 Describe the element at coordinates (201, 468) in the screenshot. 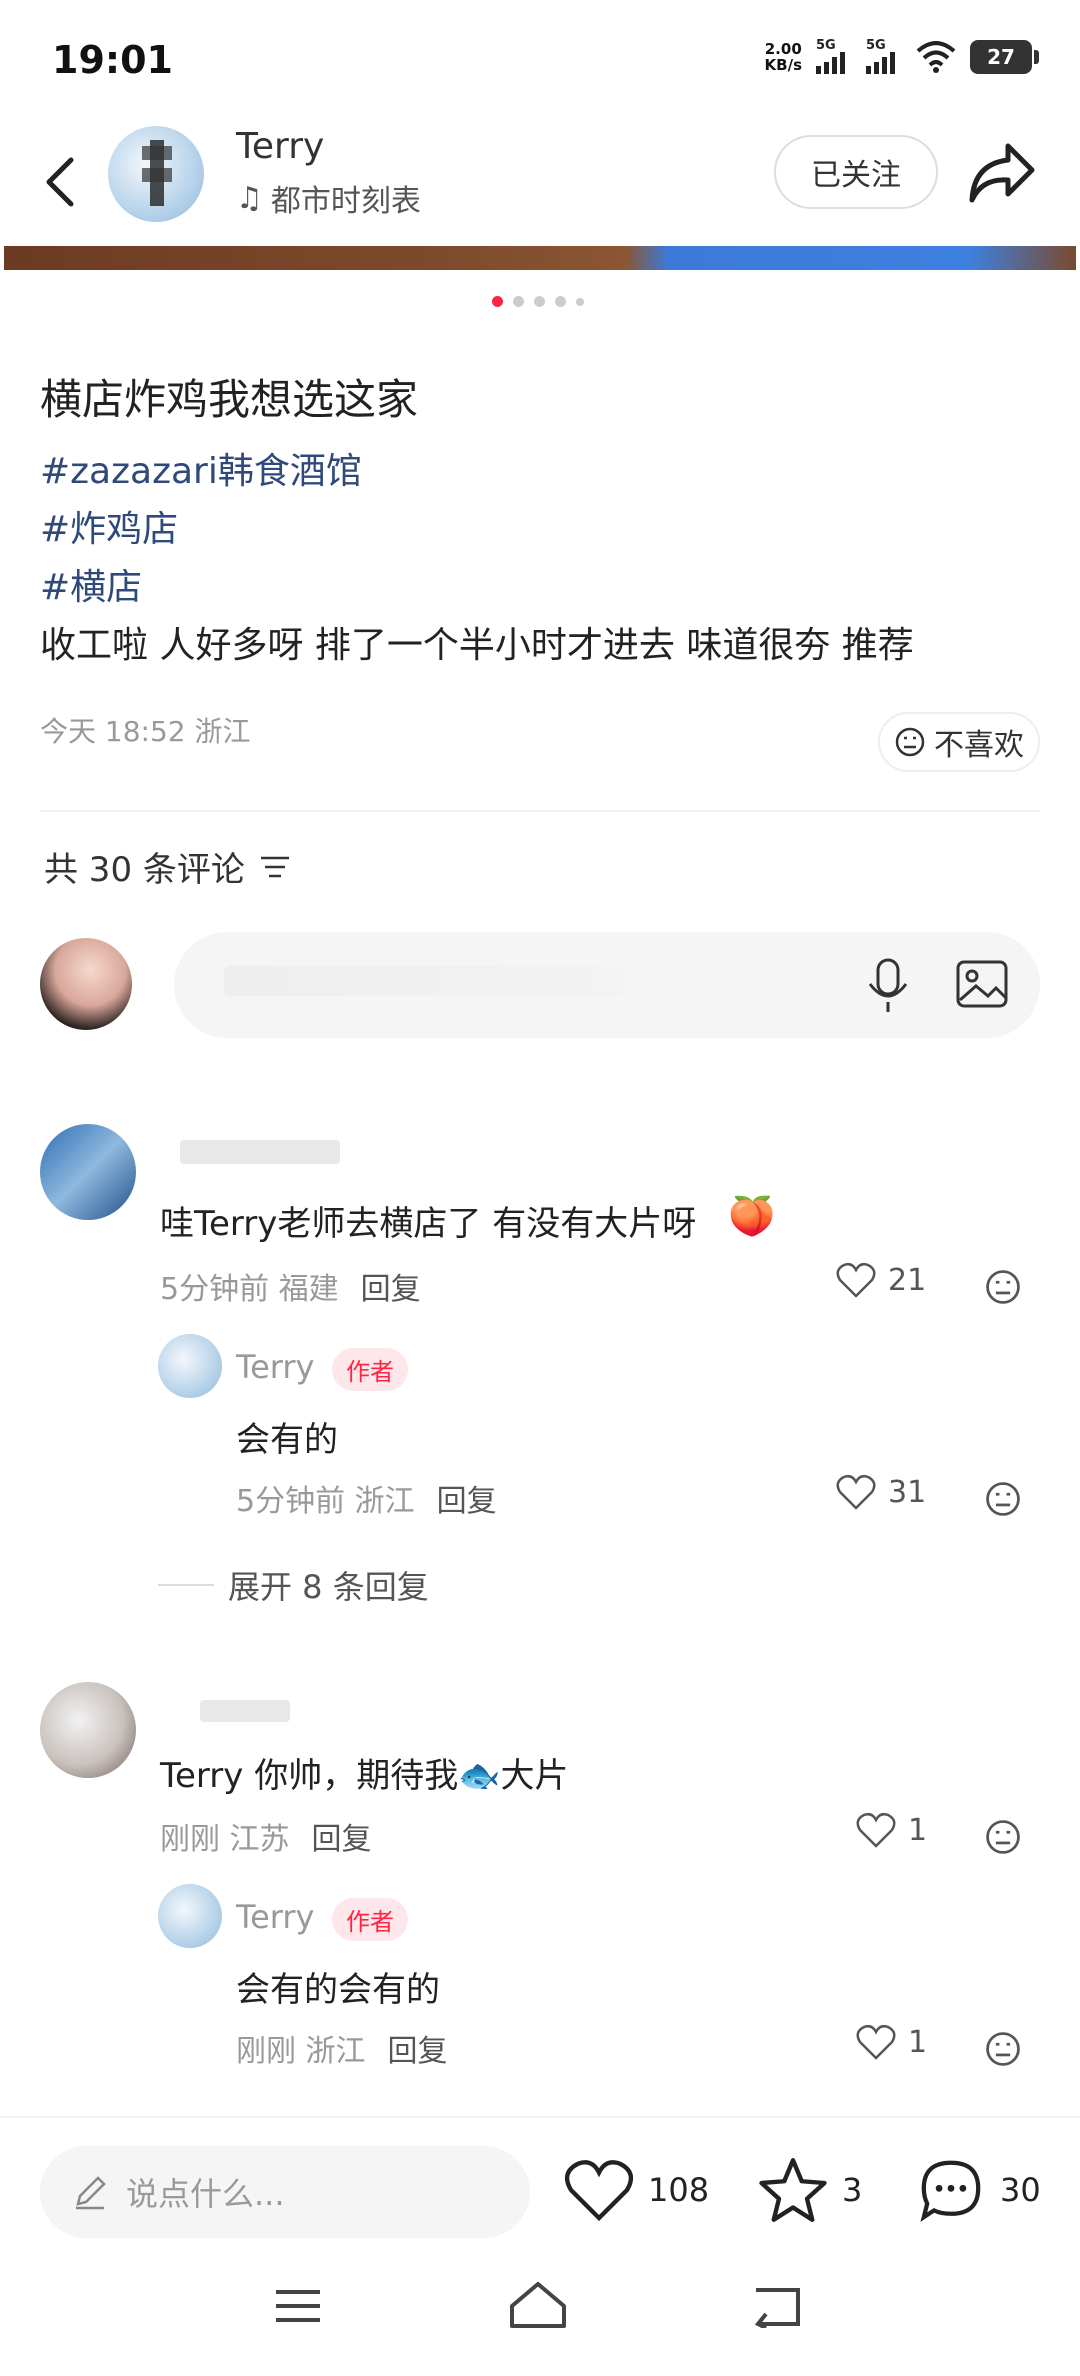

I see `hashtag: #zazazari韩食酒馆` at that location.